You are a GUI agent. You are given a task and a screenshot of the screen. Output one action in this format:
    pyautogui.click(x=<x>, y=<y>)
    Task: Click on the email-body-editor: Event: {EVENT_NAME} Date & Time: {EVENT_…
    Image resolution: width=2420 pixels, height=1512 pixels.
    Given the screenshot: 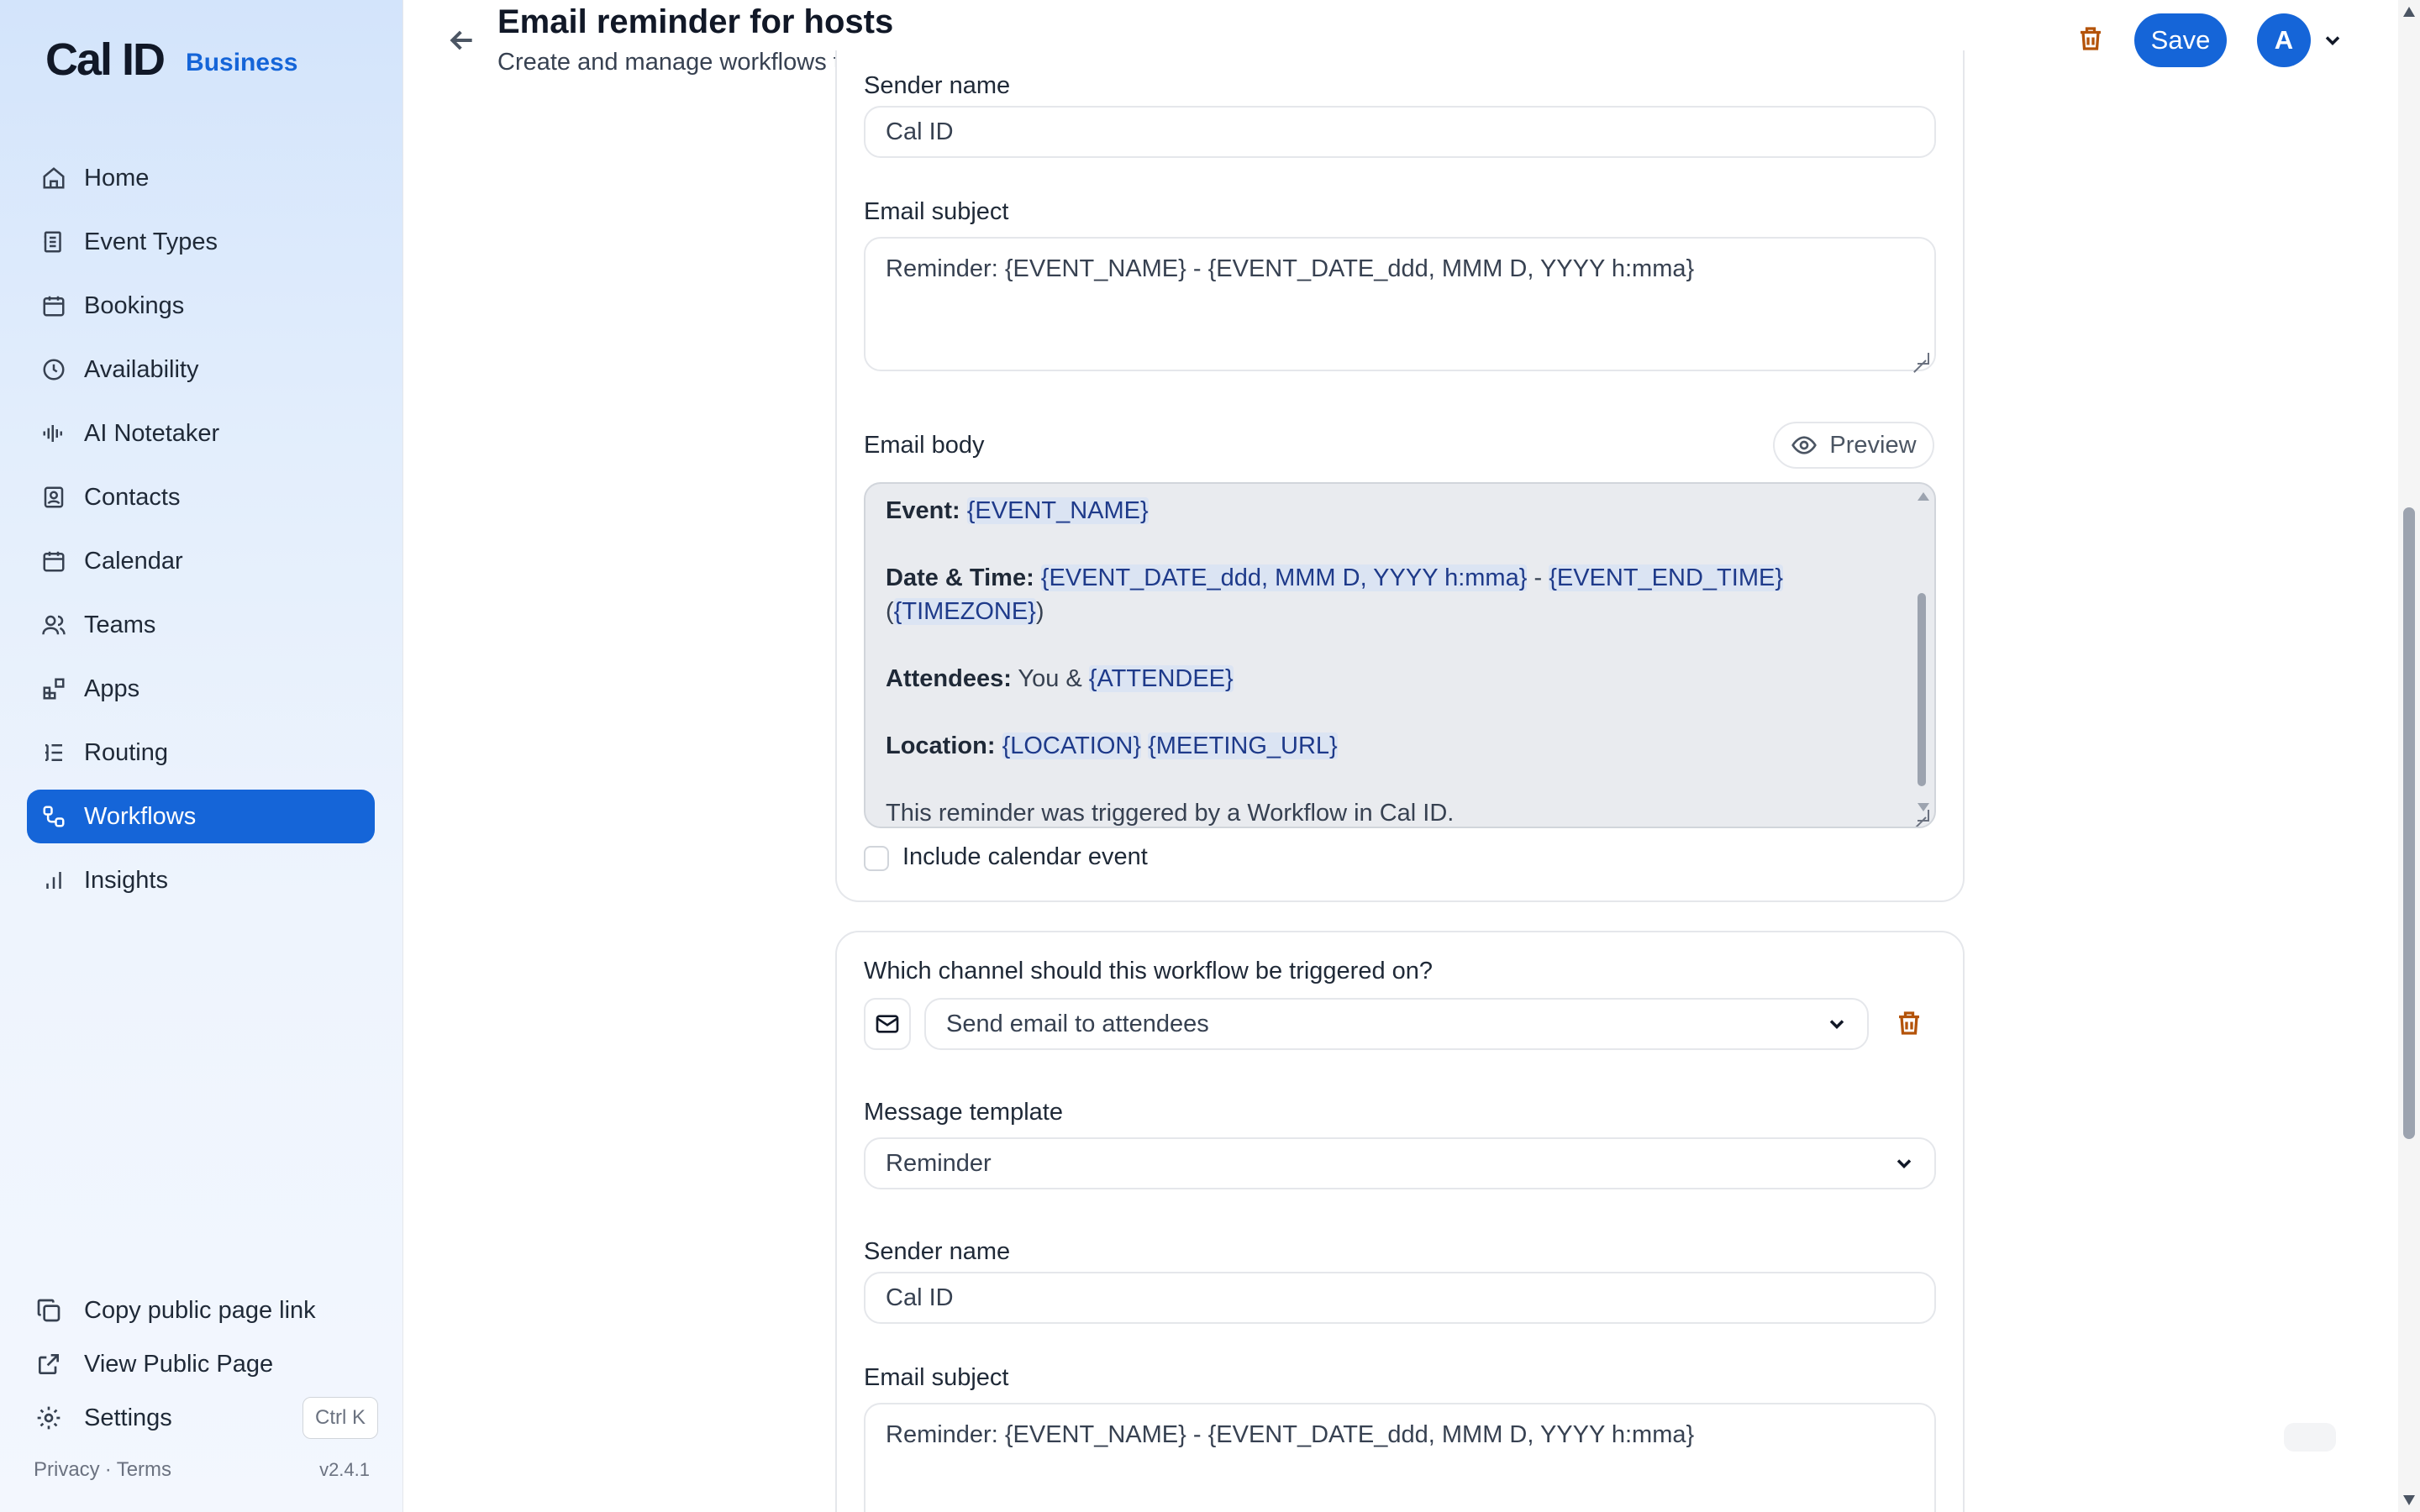 What is the action you would take?
    pyautogui.click(x=1400, y=655)
    